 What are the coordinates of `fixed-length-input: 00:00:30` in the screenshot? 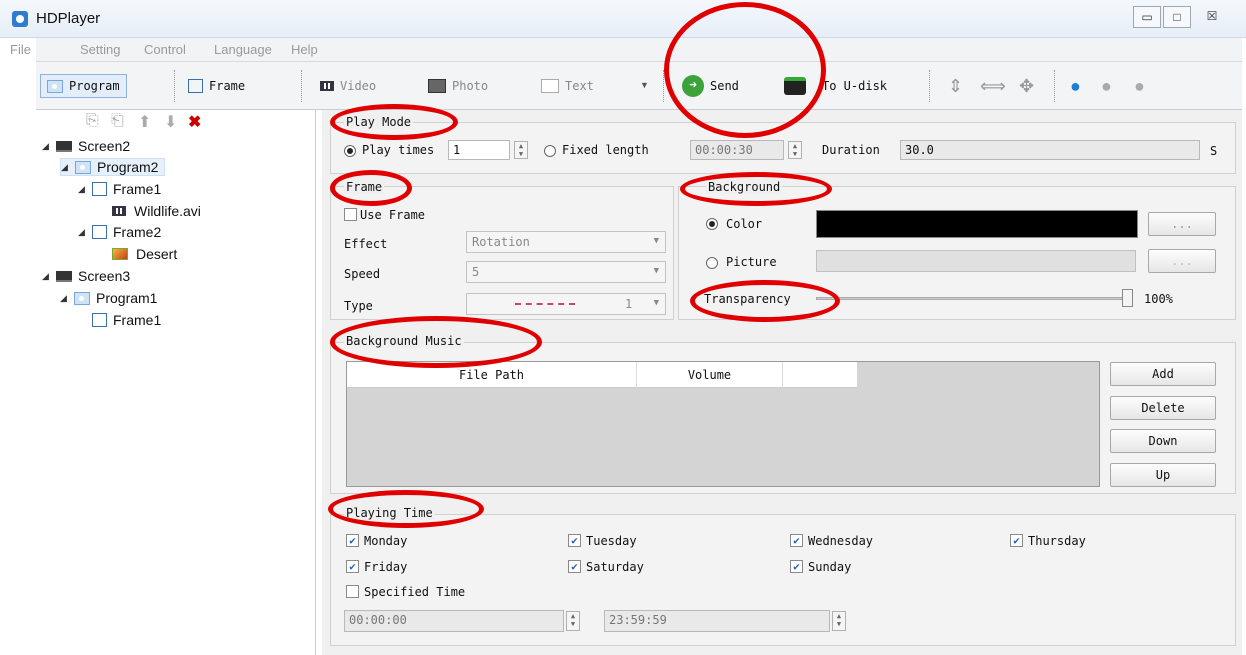 It's located at (737, 150).